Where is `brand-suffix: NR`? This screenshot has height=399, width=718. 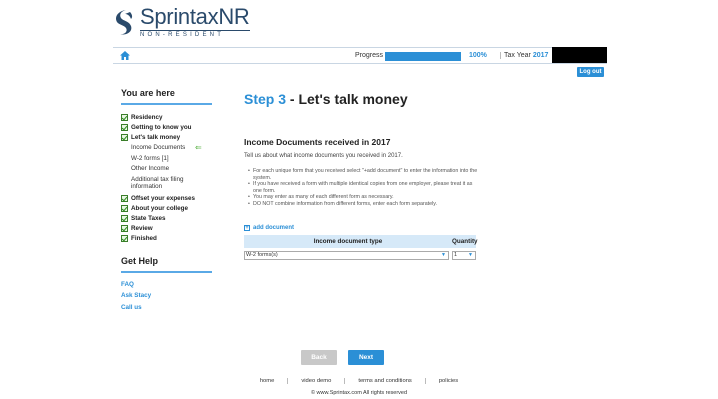
brand-suffix: NR is located at coordinates (234, 16).